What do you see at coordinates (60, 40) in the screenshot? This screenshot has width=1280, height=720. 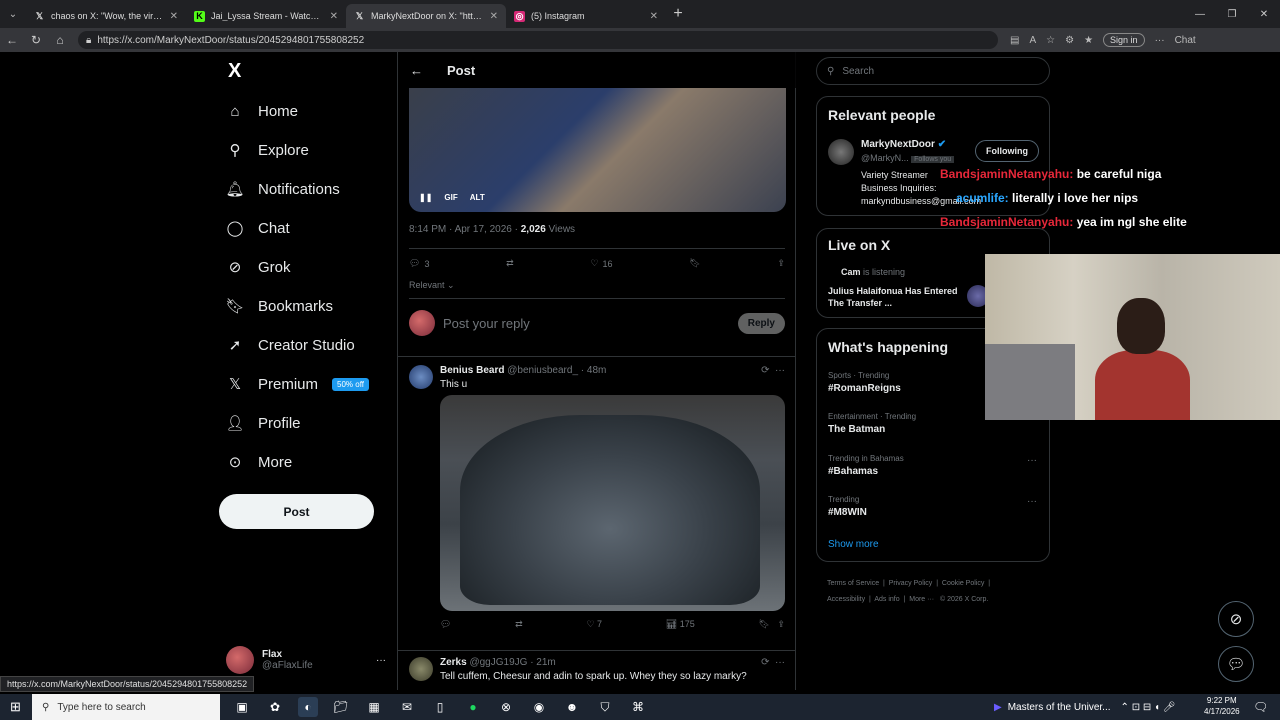 I see `home-icon: ⌂` at bounding box center [60, 40].